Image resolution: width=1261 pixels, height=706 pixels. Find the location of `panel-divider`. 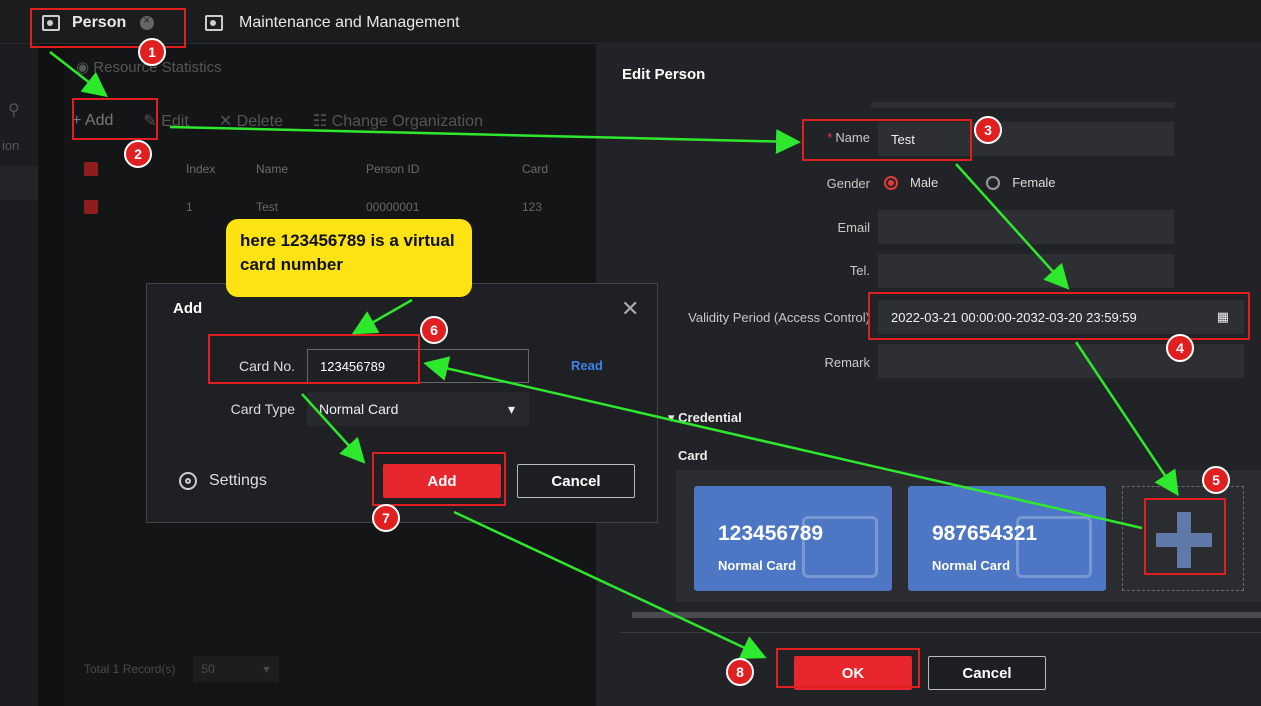

panel-divider is located at coordinates (940, 632).